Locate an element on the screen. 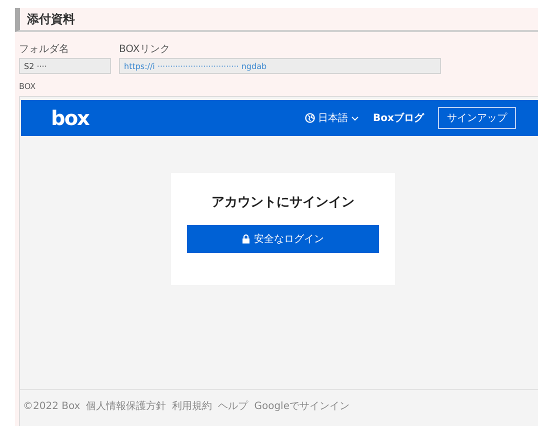 The height and width of the screenshot is (426, 538). field-label: フォルダ名 is located at coordinates (44, 49).